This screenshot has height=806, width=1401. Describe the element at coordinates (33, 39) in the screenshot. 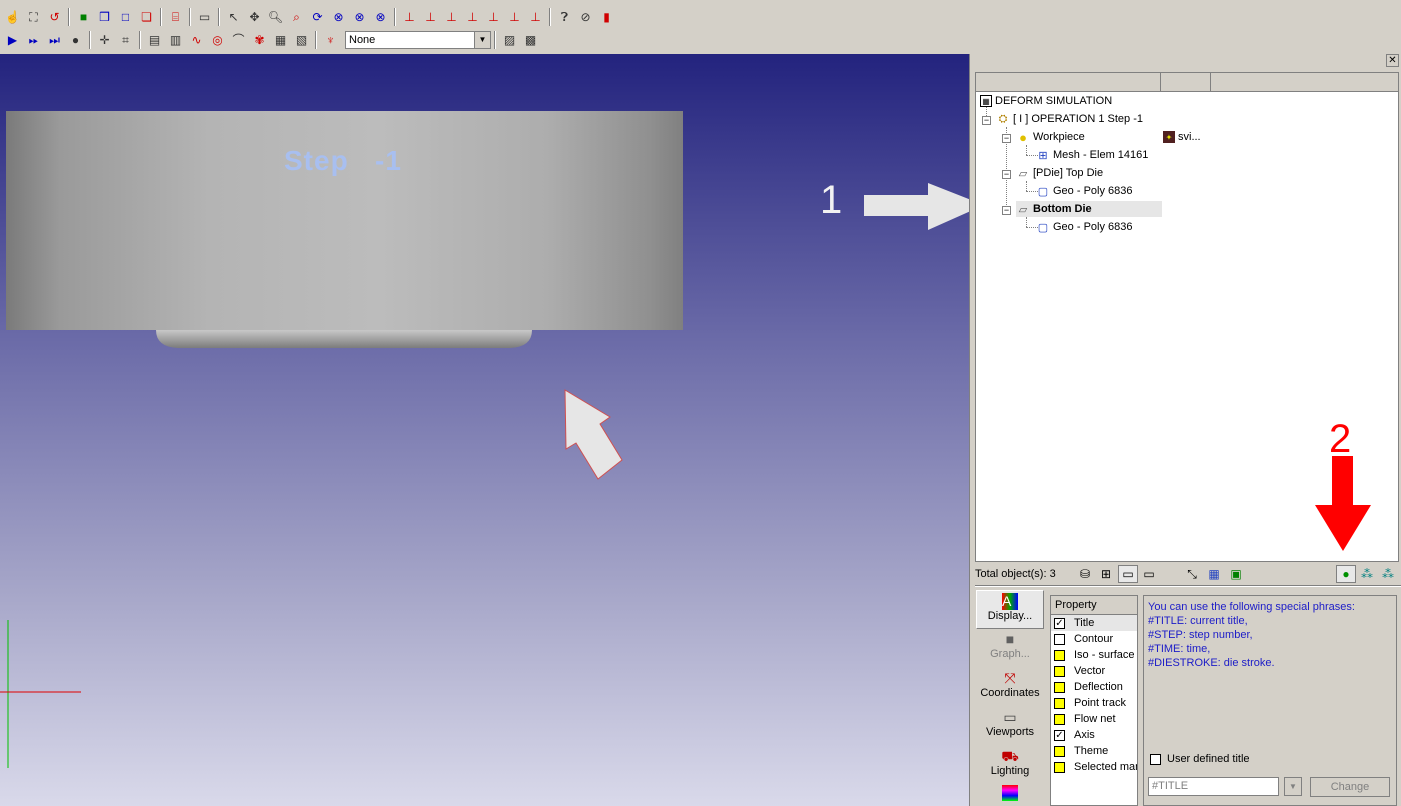

I see `fast-forward-icon: ⏩︎` at that location.